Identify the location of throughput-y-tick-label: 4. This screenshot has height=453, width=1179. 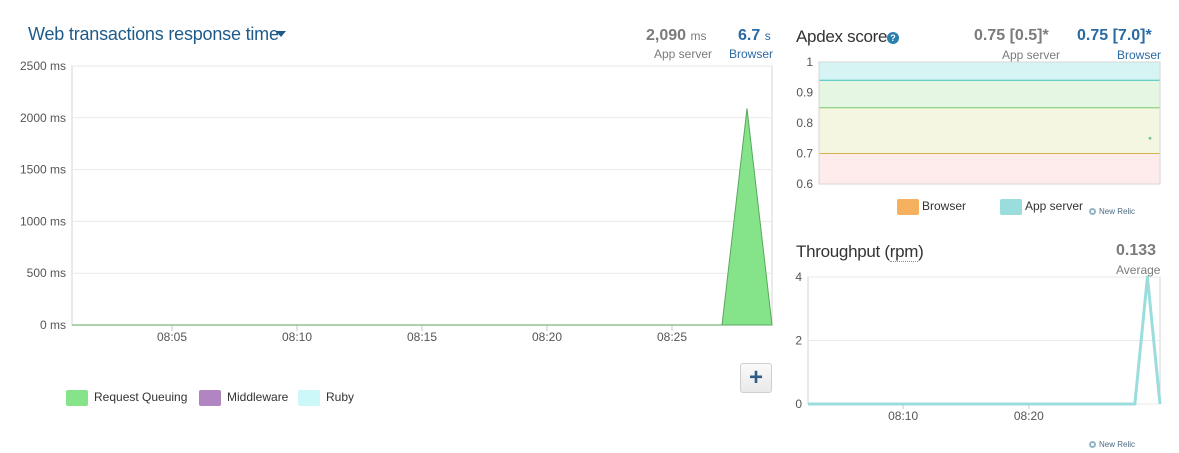
(798, 277).